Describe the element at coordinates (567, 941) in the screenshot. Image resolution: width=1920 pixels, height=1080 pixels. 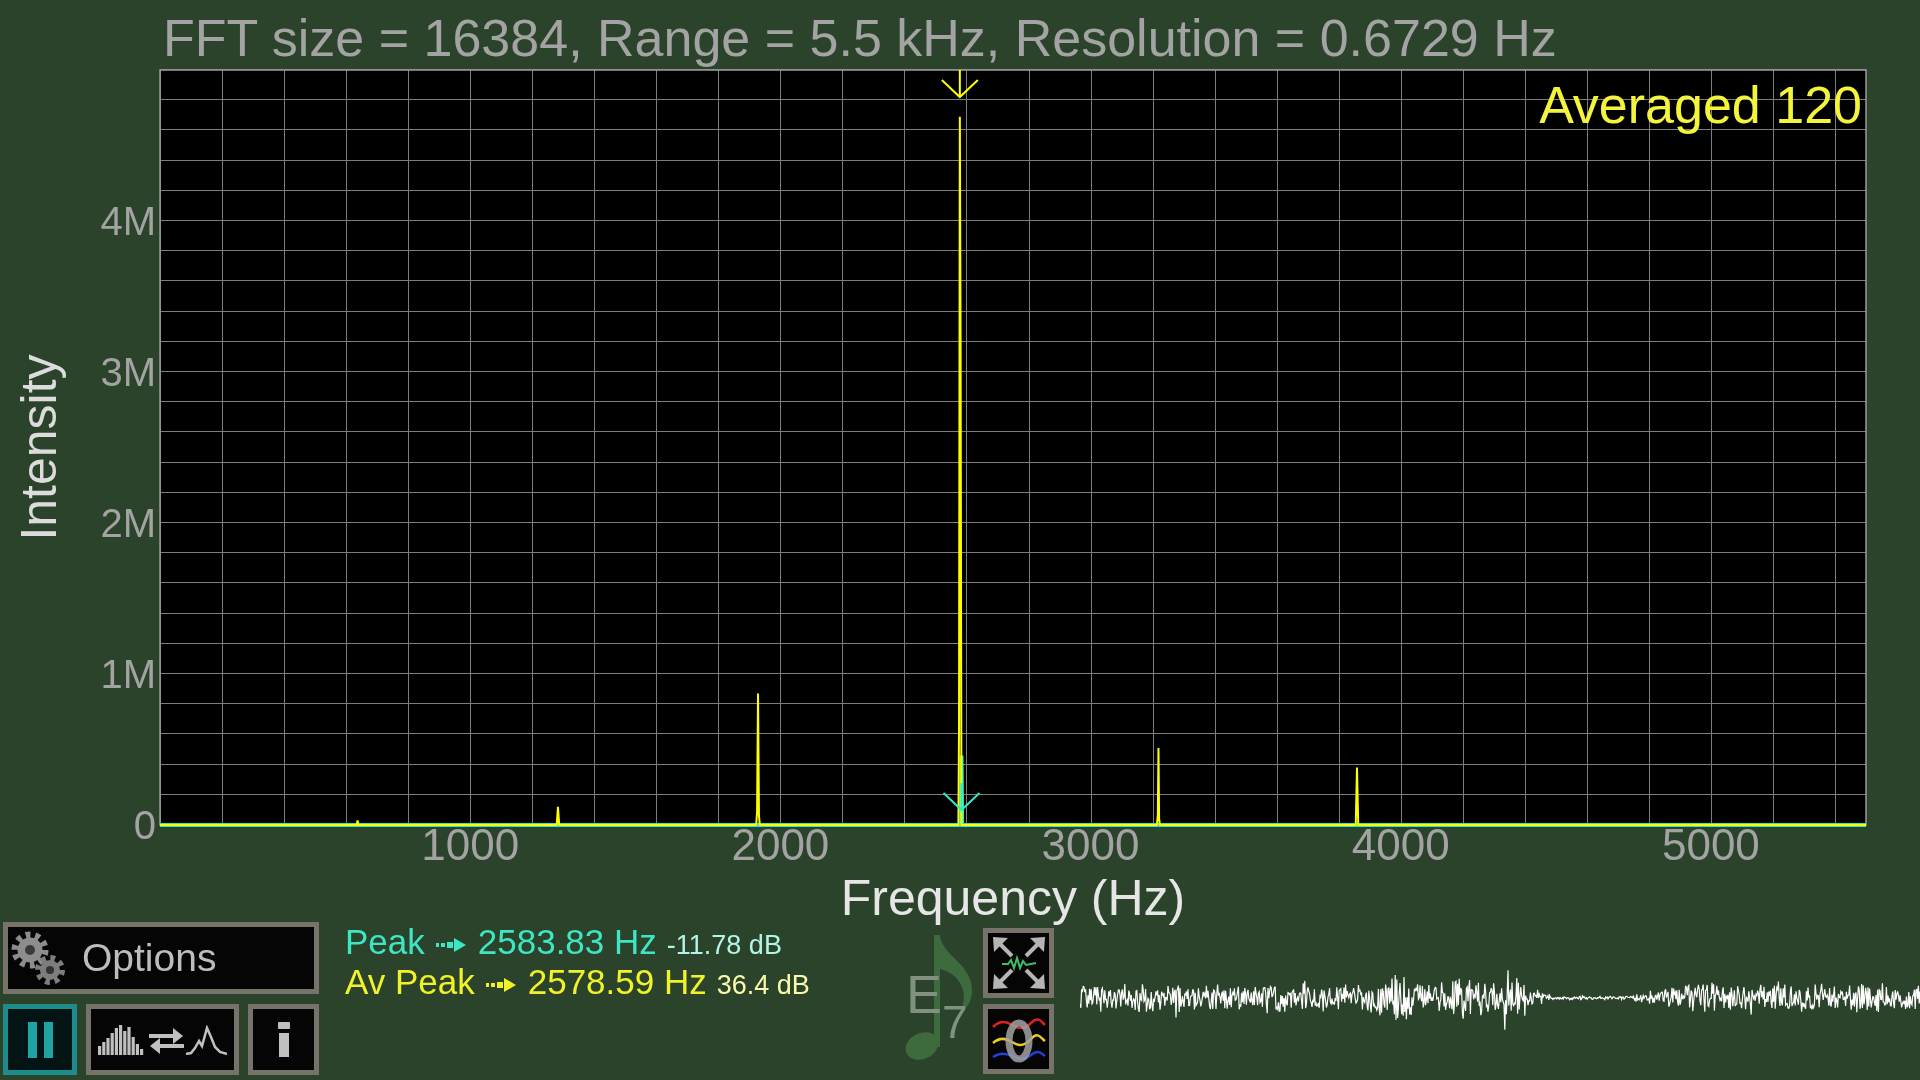
I see `peak-frequency: 2583.83 Hz` at that location.